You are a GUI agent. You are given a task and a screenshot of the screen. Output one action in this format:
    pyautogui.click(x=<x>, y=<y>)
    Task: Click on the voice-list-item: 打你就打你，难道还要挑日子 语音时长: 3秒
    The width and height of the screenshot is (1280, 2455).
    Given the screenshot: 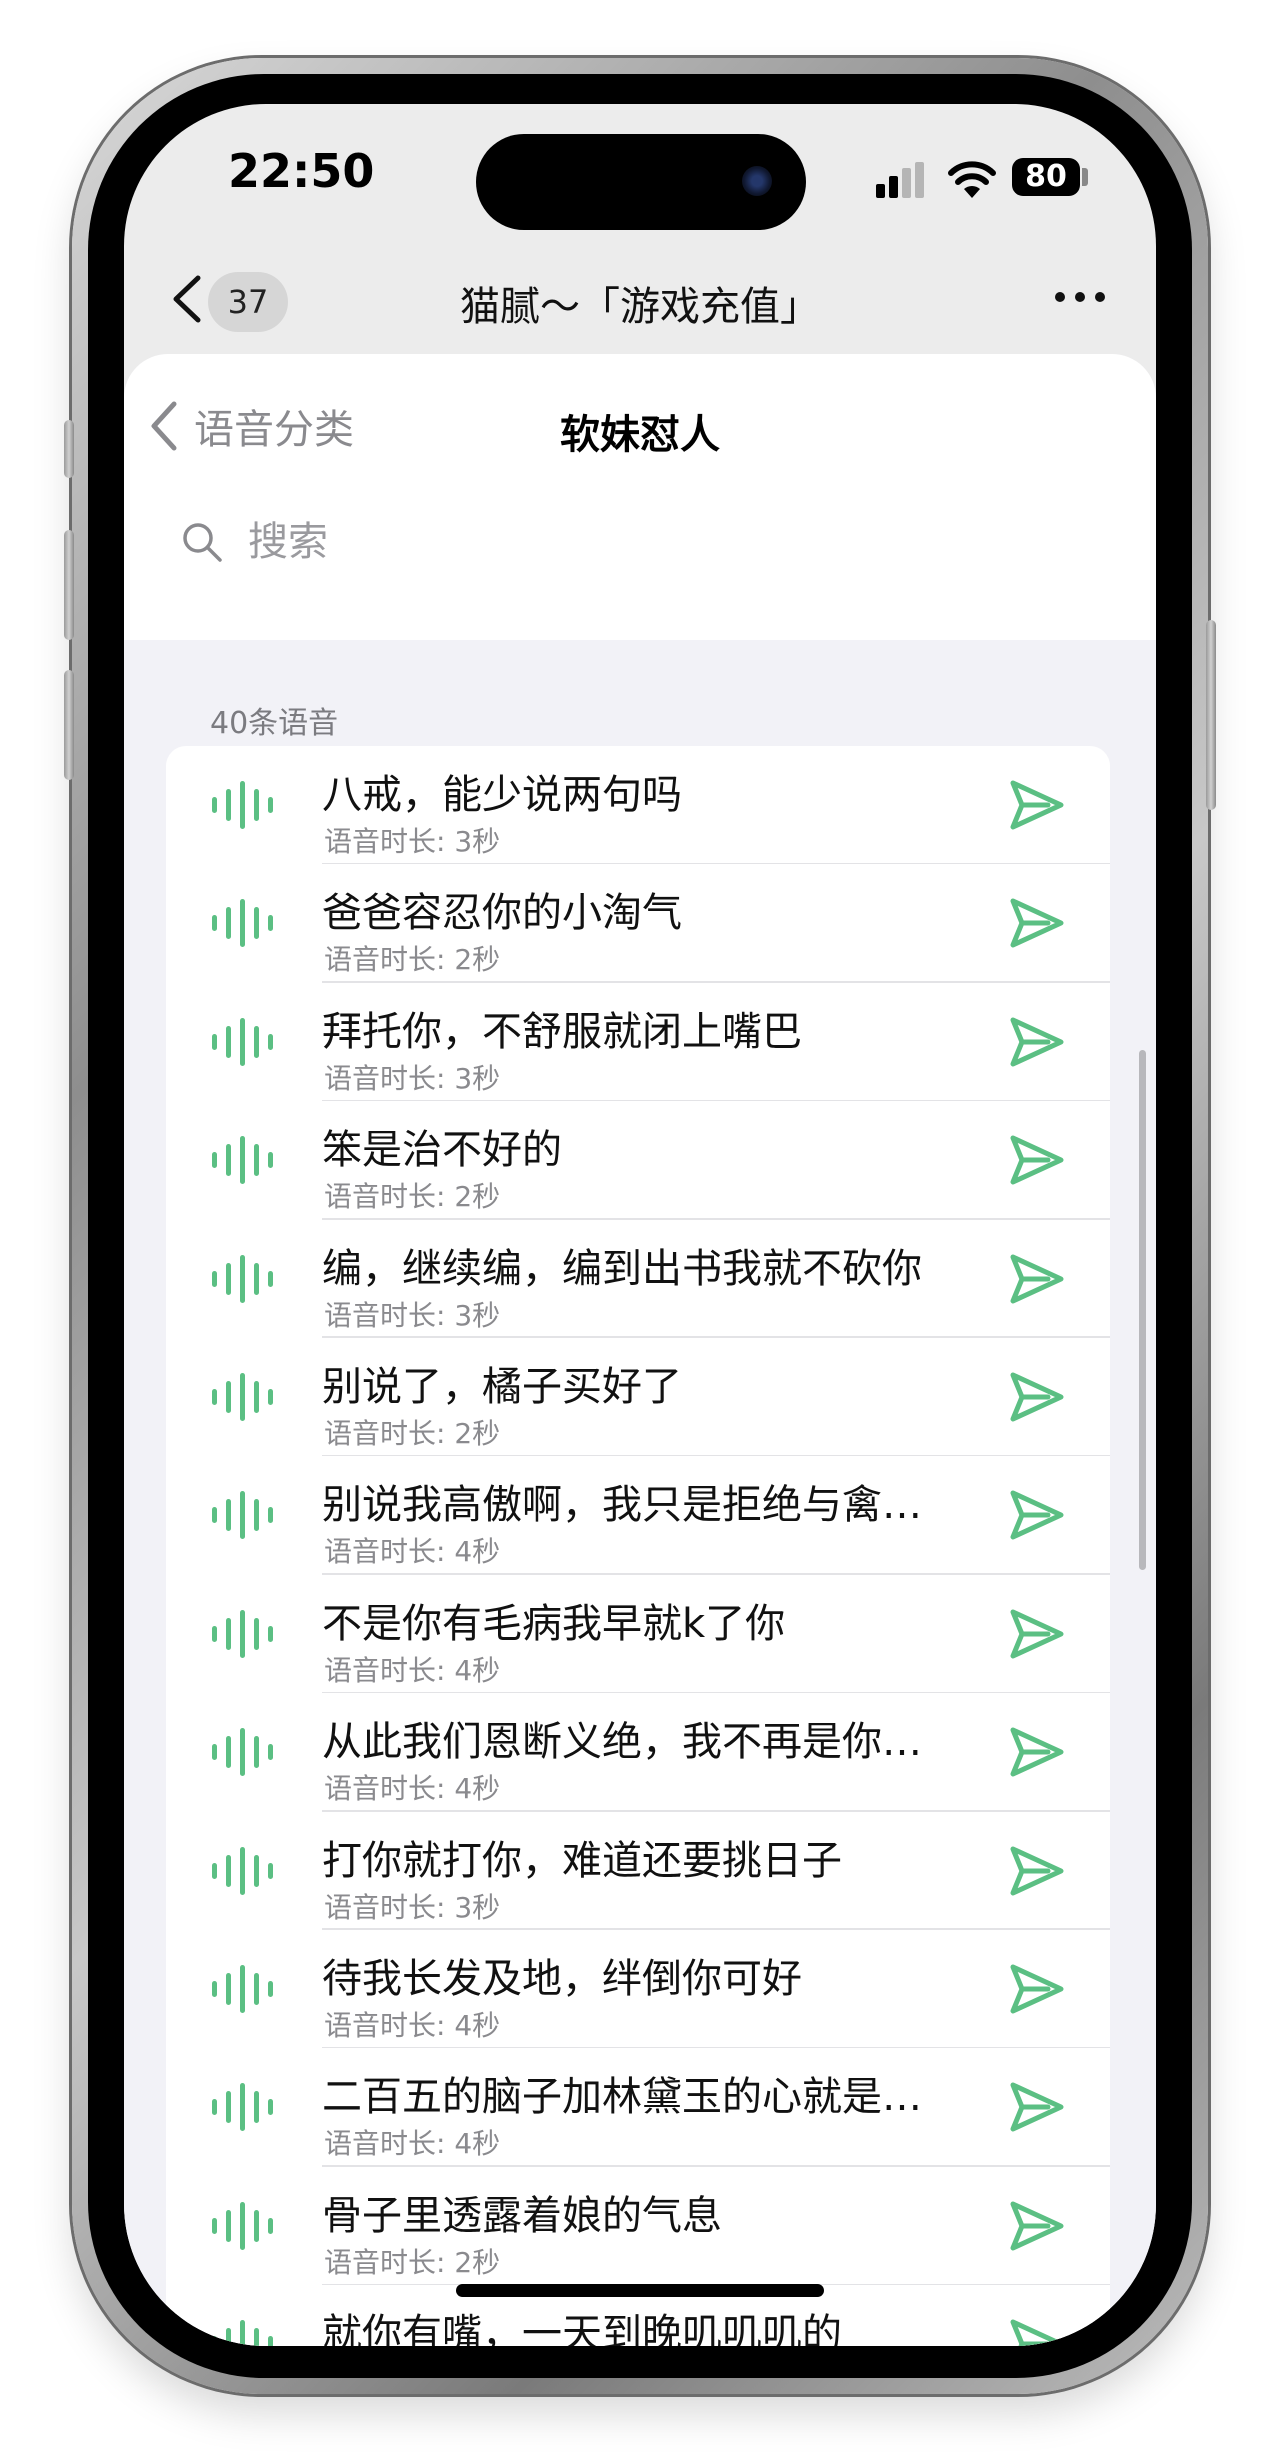 What is the action you would take?
    pyautogui.click(x=638, y=1871)
    